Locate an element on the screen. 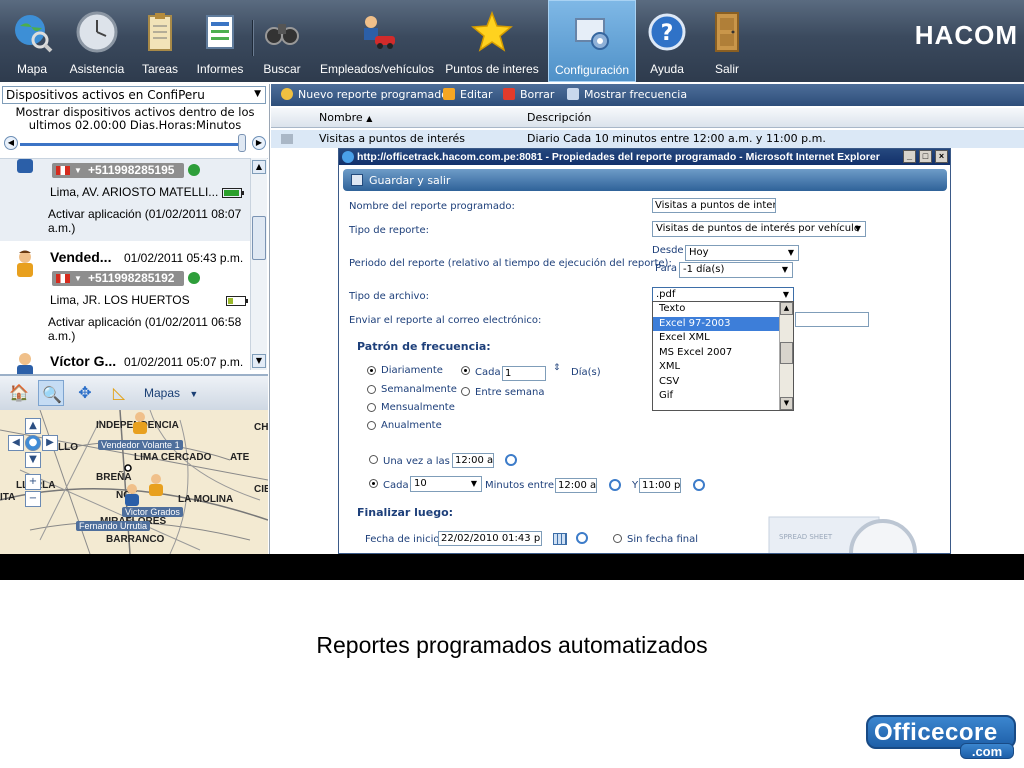 This screenshot has height=768, width=1024. every-days-input: 1 is located at coordinates (524, 373).